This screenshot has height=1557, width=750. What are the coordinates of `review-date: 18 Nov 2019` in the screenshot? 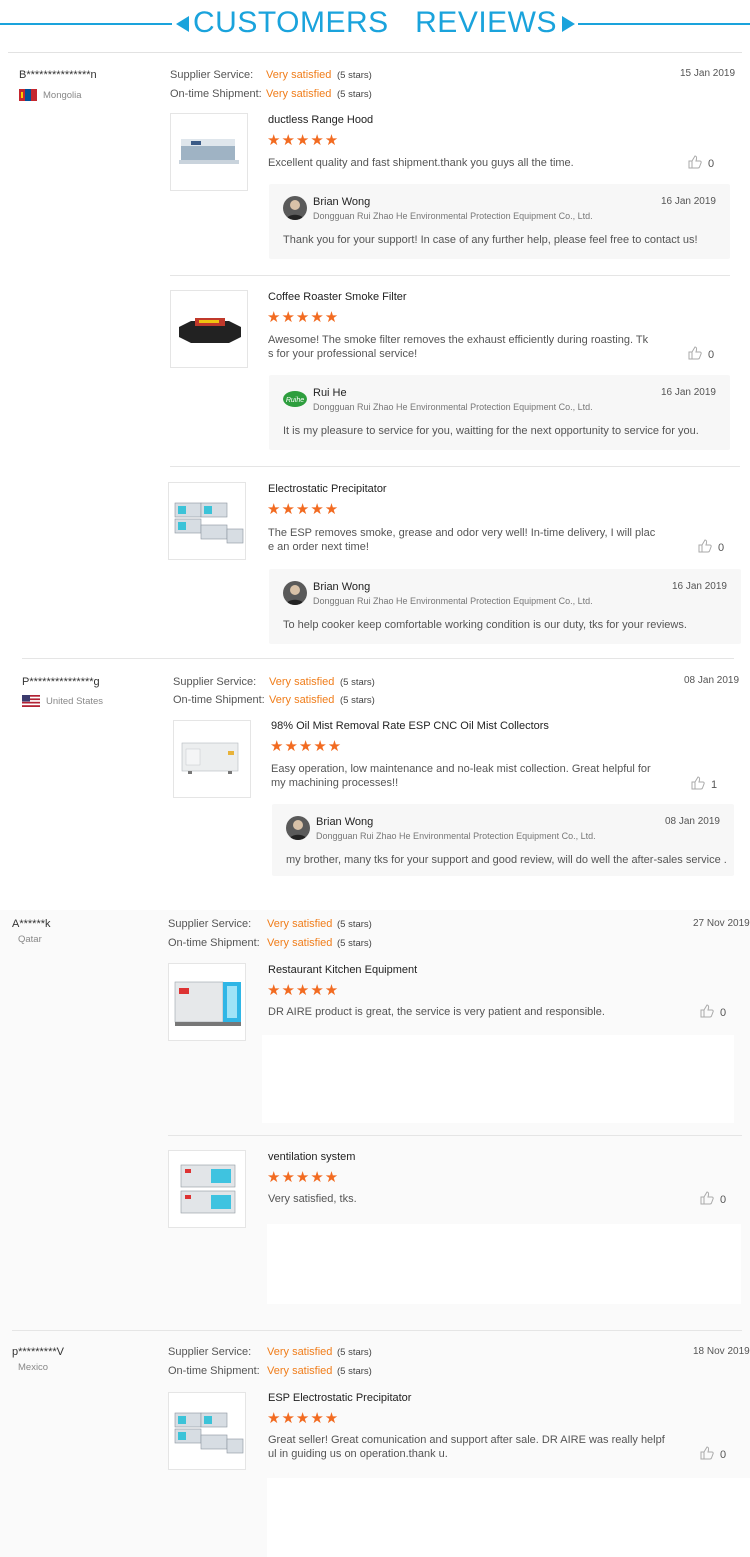 It's located at (721, 1351).